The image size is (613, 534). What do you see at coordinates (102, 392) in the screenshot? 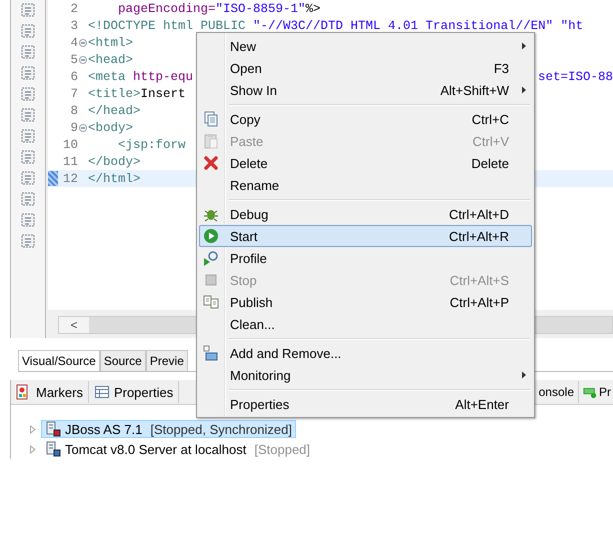
I see `table-icon` at bounding box center [102, 392].